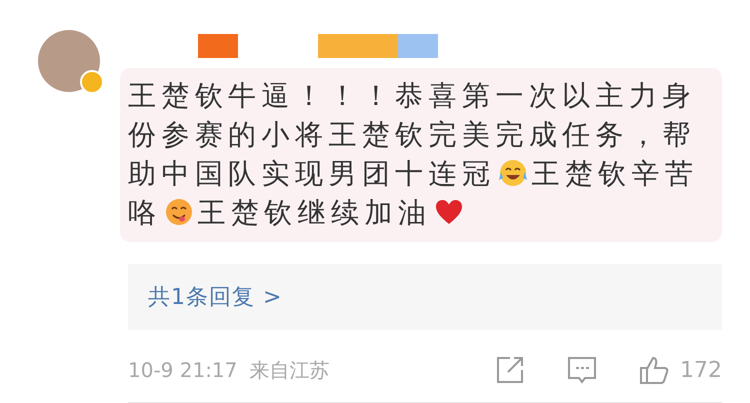  I want to click on comment-text: 王楚钦牛逼！！！恭喜第一次以主力身, so click(412, 95).